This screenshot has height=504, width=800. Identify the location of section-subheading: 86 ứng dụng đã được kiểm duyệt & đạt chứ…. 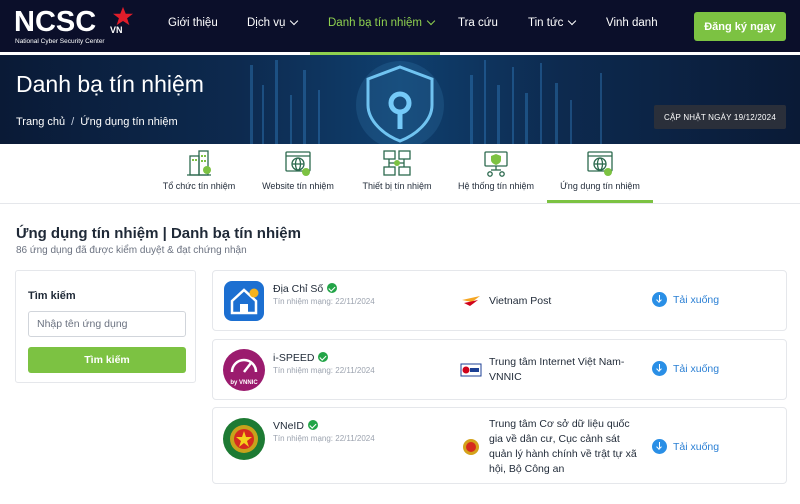
(131, 250).